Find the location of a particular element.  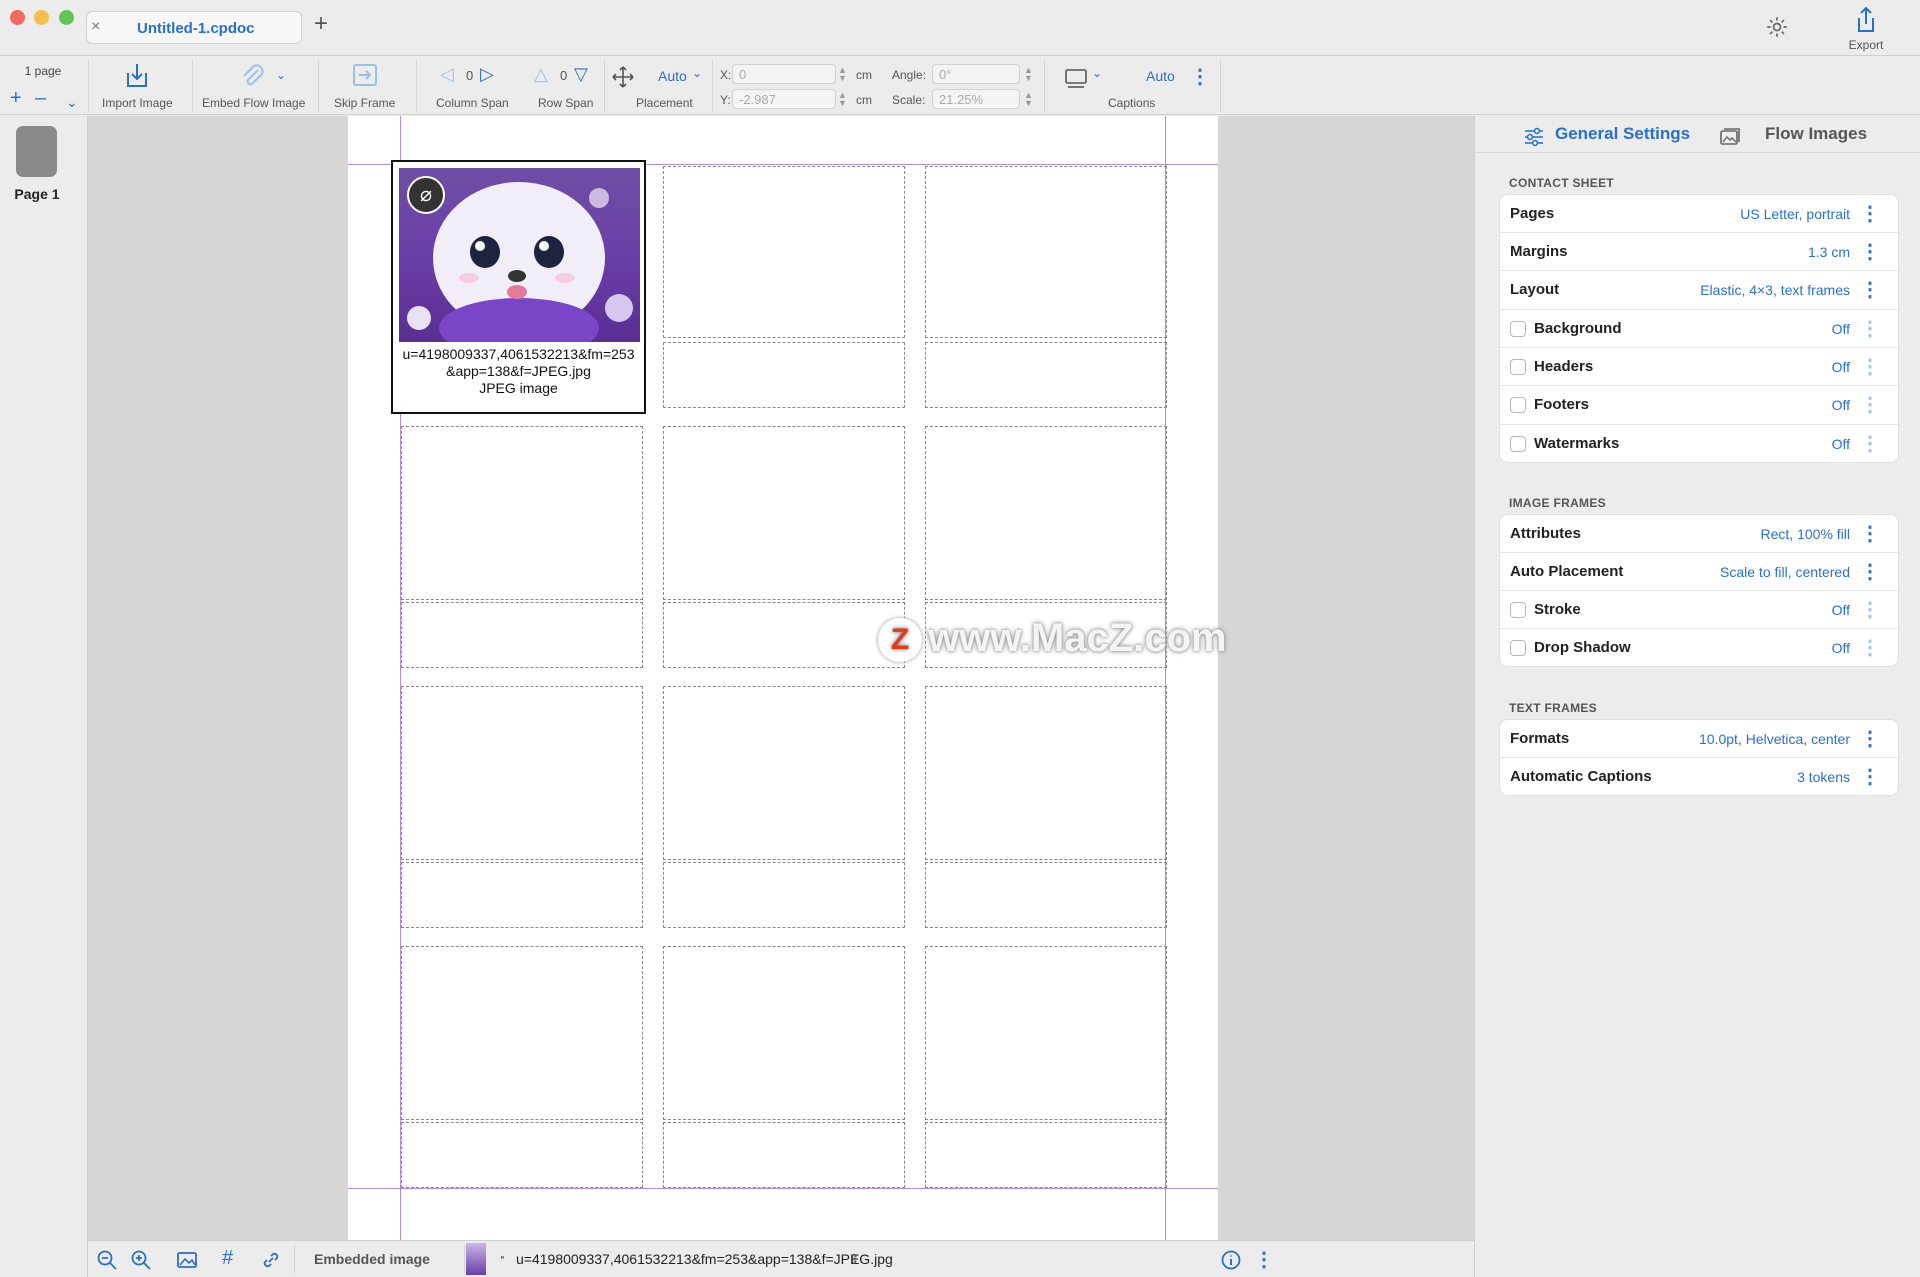

link-icon is located at coordinates (271, 1260).